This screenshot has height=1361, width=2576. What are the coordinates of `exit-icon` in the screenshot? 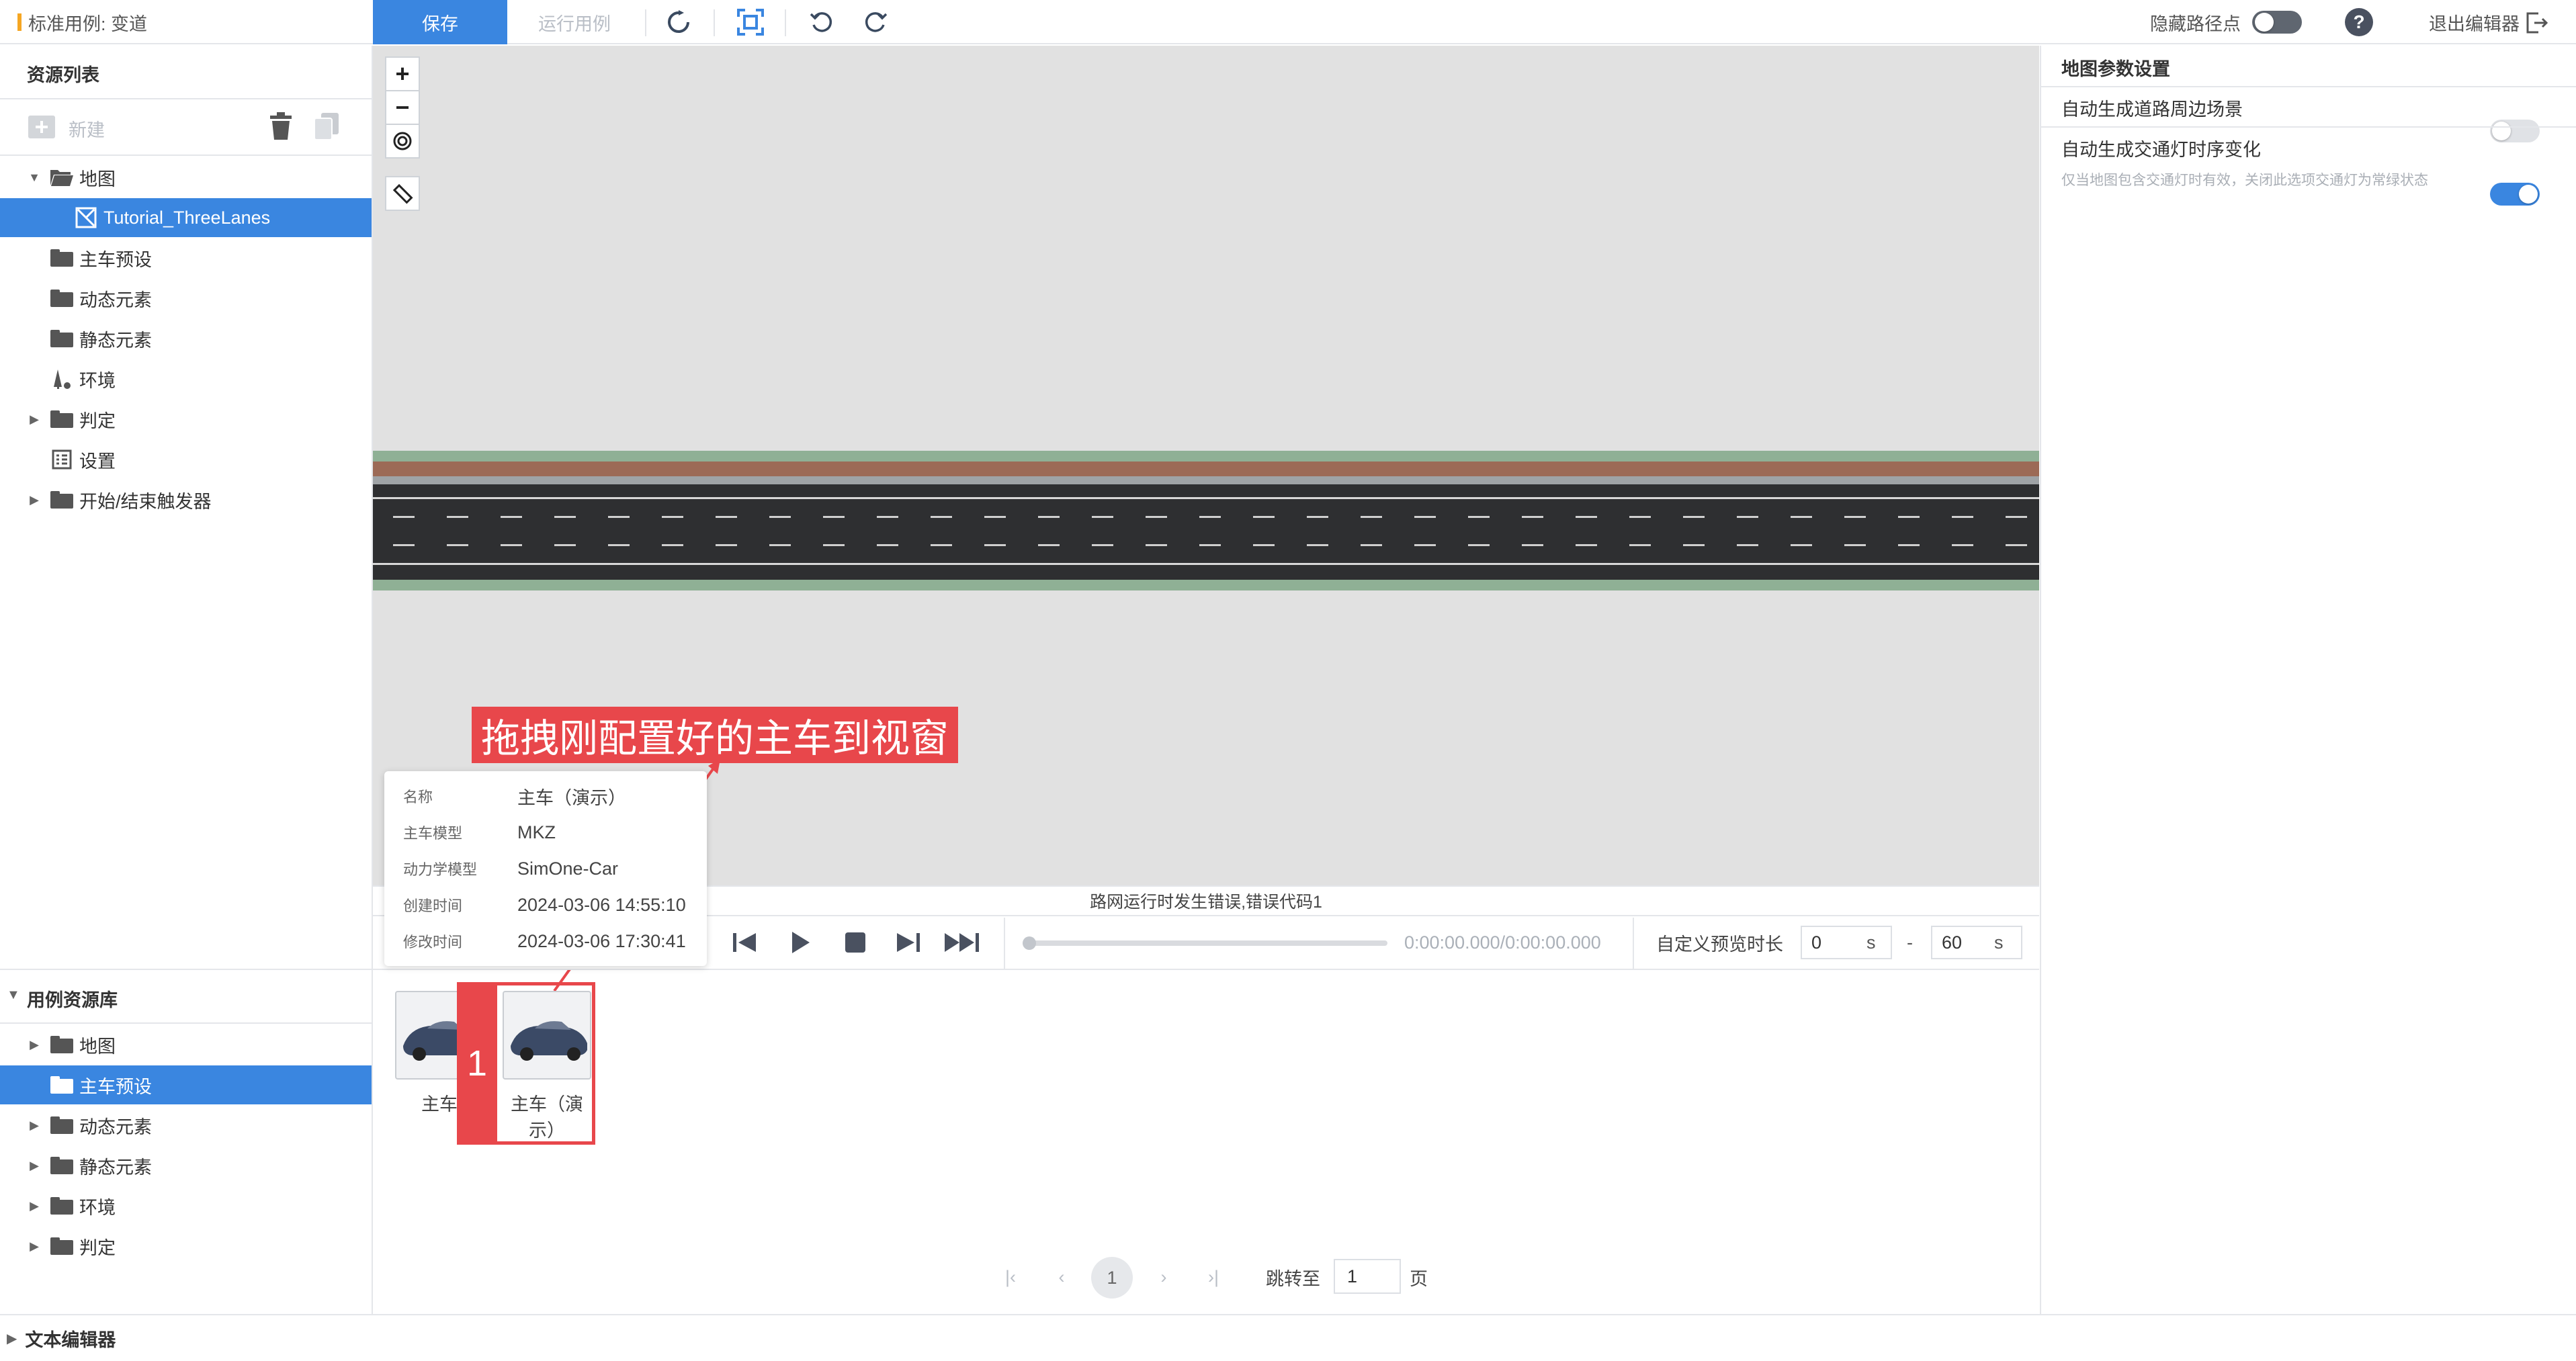 It's located at (2537, 23).